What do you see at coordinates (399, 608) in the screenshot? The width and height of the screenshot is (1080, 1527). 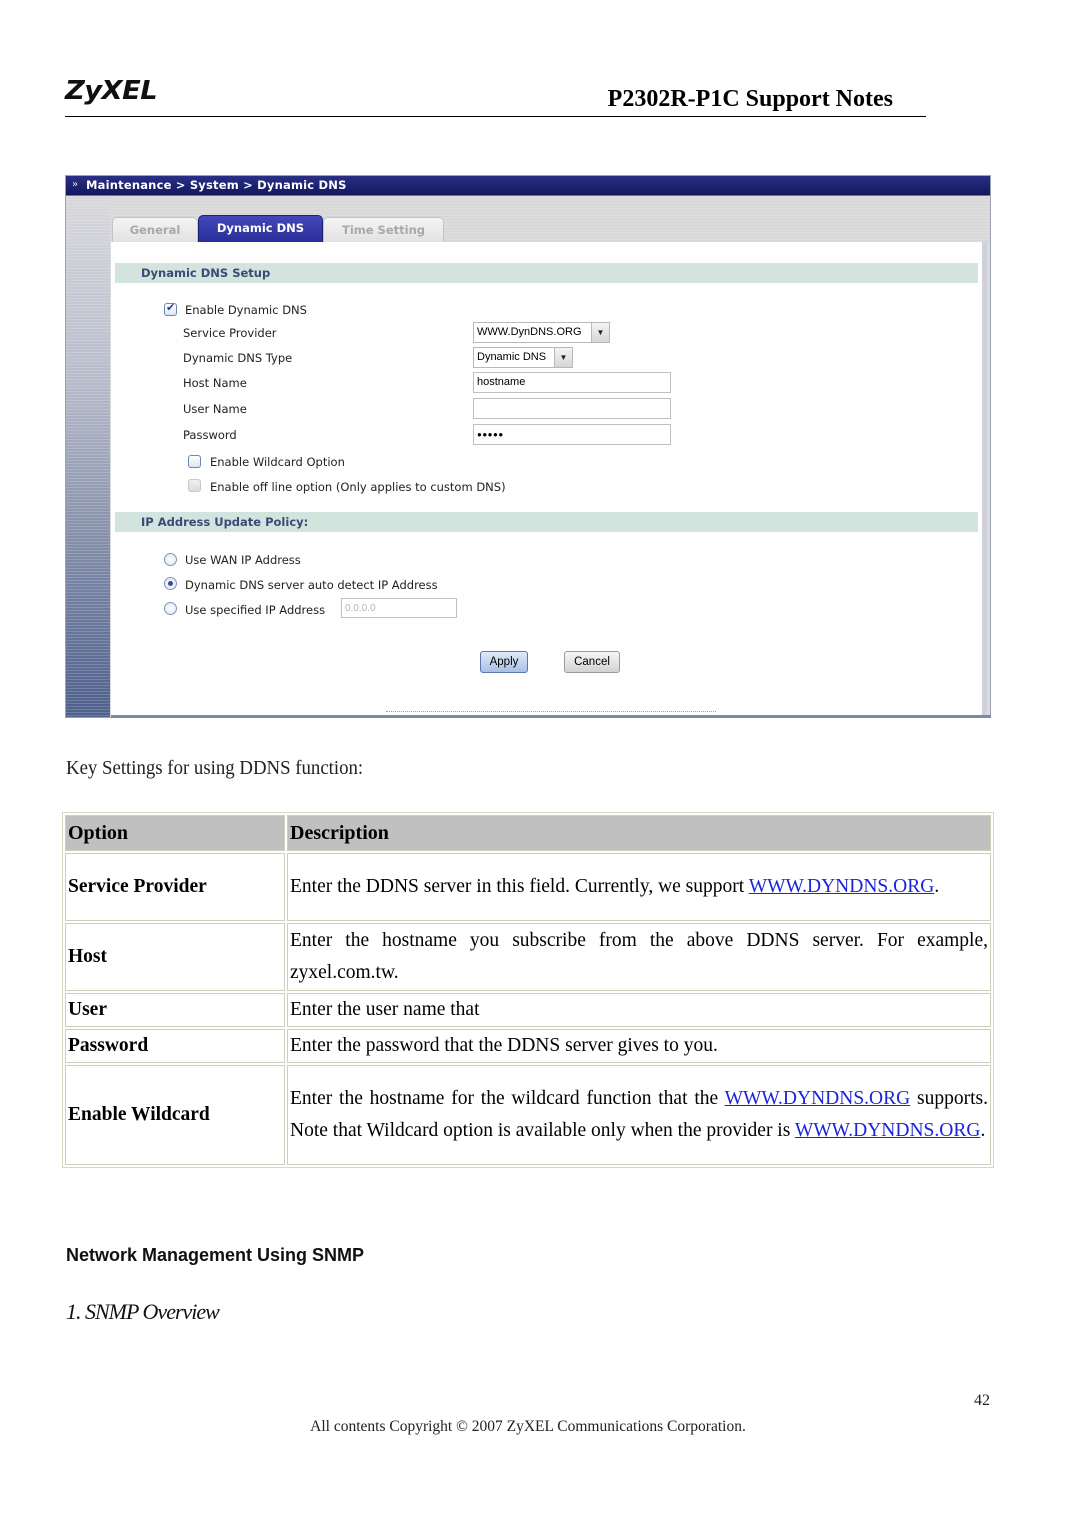 I see `specified-ip-input: 0.0.0.0` at bounding box center [399, 608].